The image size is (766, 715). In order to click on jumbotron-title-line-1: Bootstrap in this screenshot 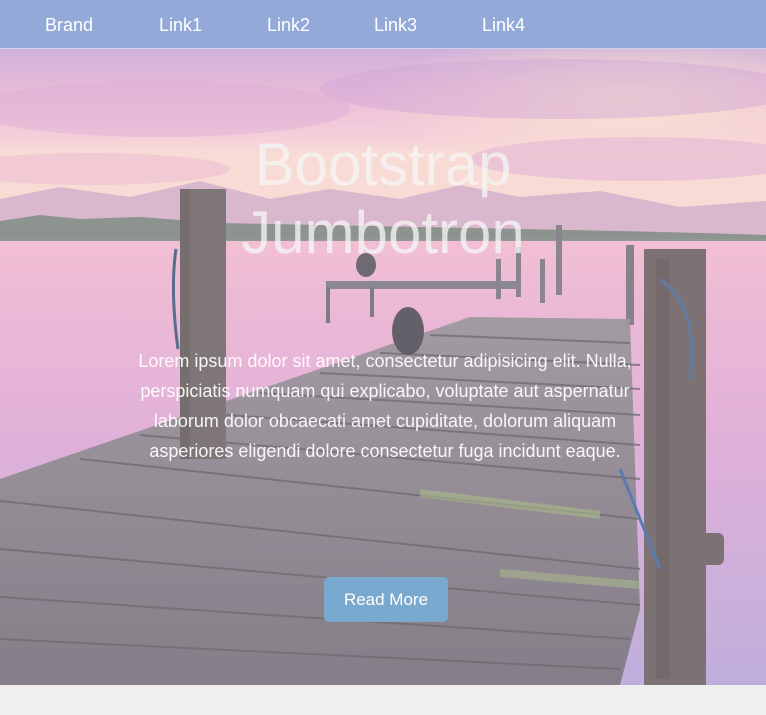, I will do `click(383, 164)`.